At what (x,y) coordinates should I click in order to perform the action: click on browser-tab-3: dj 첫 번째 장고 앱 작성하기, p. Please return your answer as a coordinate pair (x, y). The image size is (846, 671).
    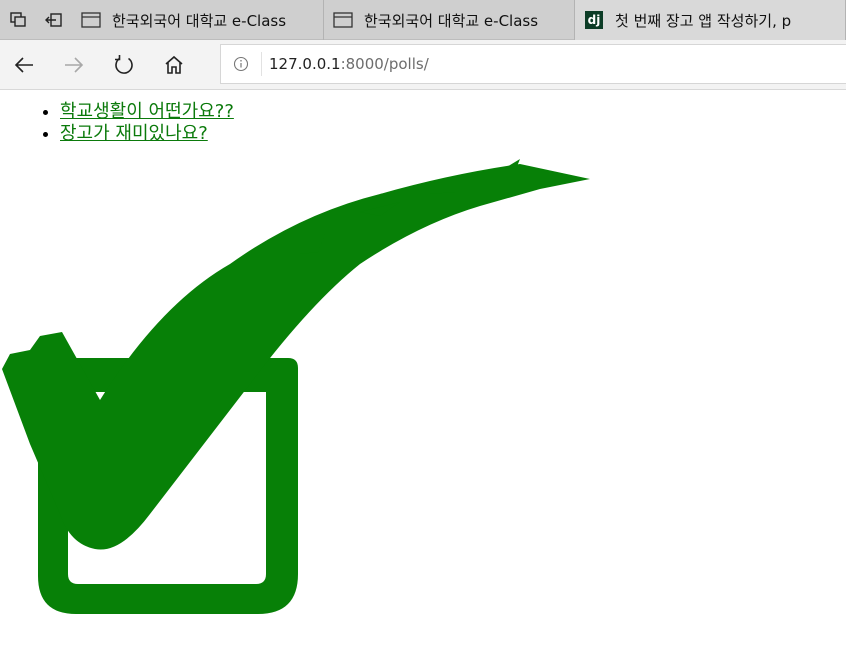
    Looking at the image, I should click on (710, 20).